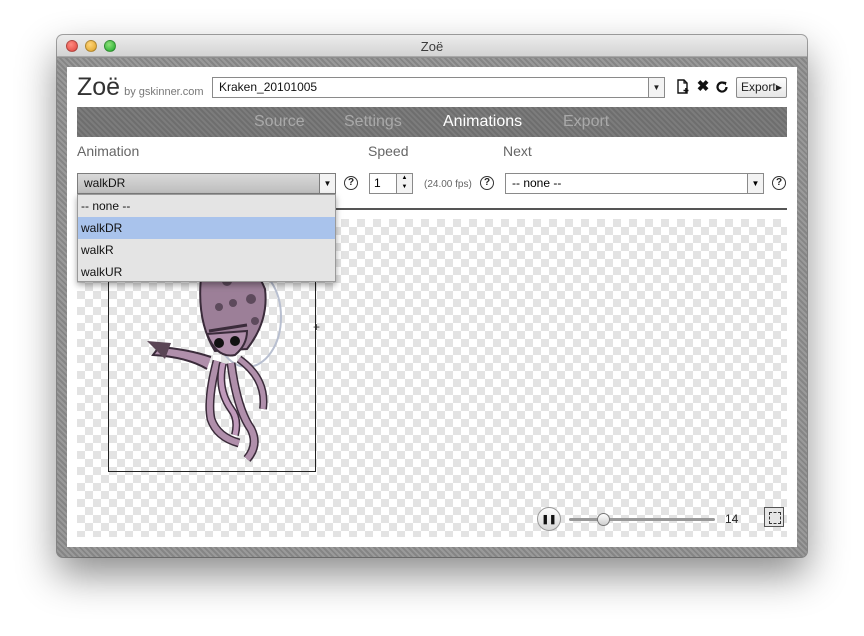 The width and height of the screenshot is (864, 636). Describe the element at coordinates (603, 519) in the screenshot. I see `frame-slider-thumb` at that location.